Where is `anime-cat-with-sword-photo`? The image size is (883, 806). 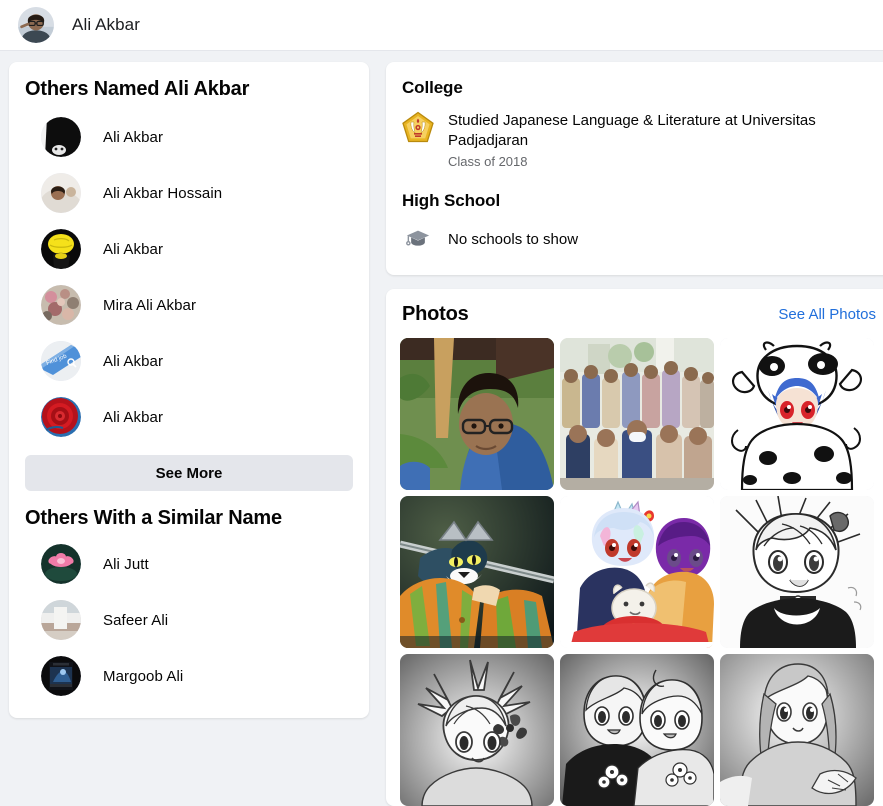
anime-cat-with-sword-photo is located at coordinates (477, 572).